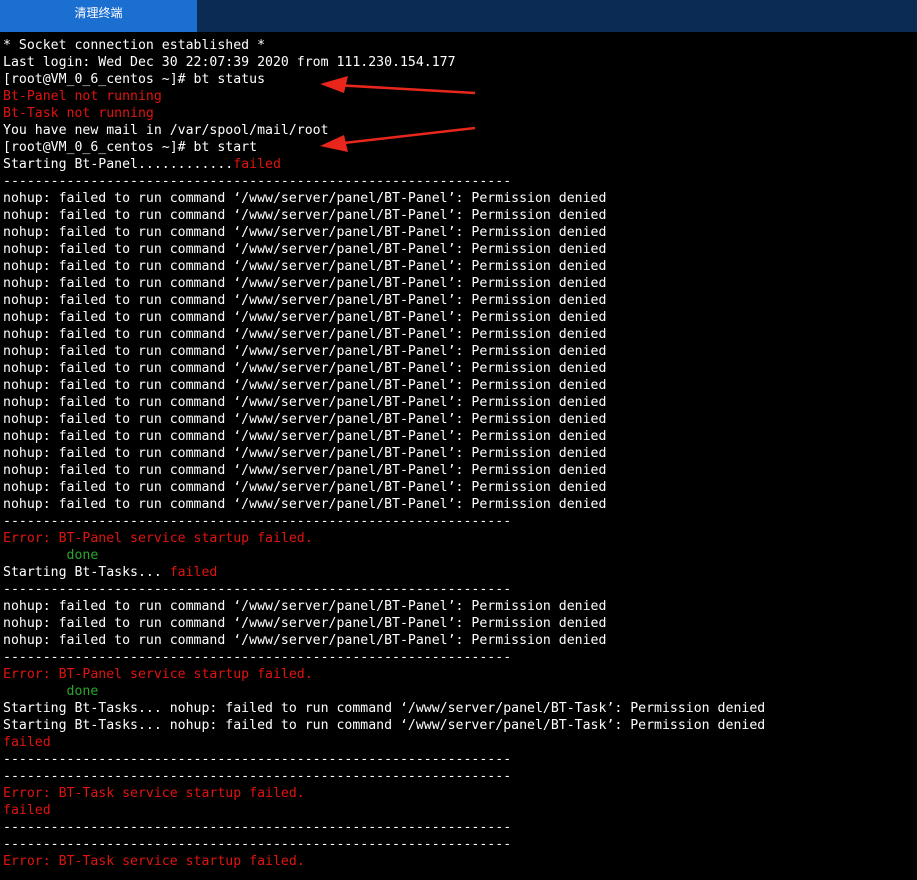 This screenshot has width=917, height=880. I want to click on terminal-line: Bt-Panel not running, so click(82, 96).